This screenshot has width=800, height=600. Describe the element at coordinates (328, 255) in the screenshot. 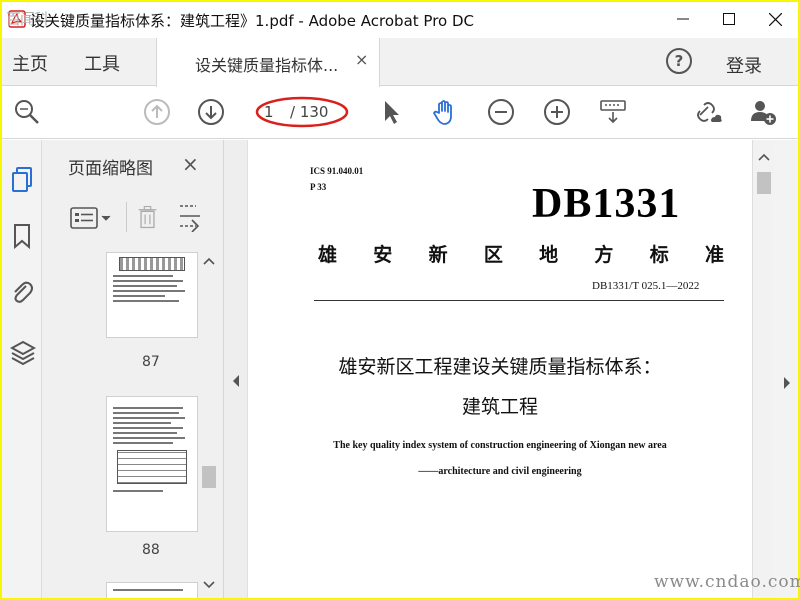

I see `doc-standard-char: 雄` at that location.